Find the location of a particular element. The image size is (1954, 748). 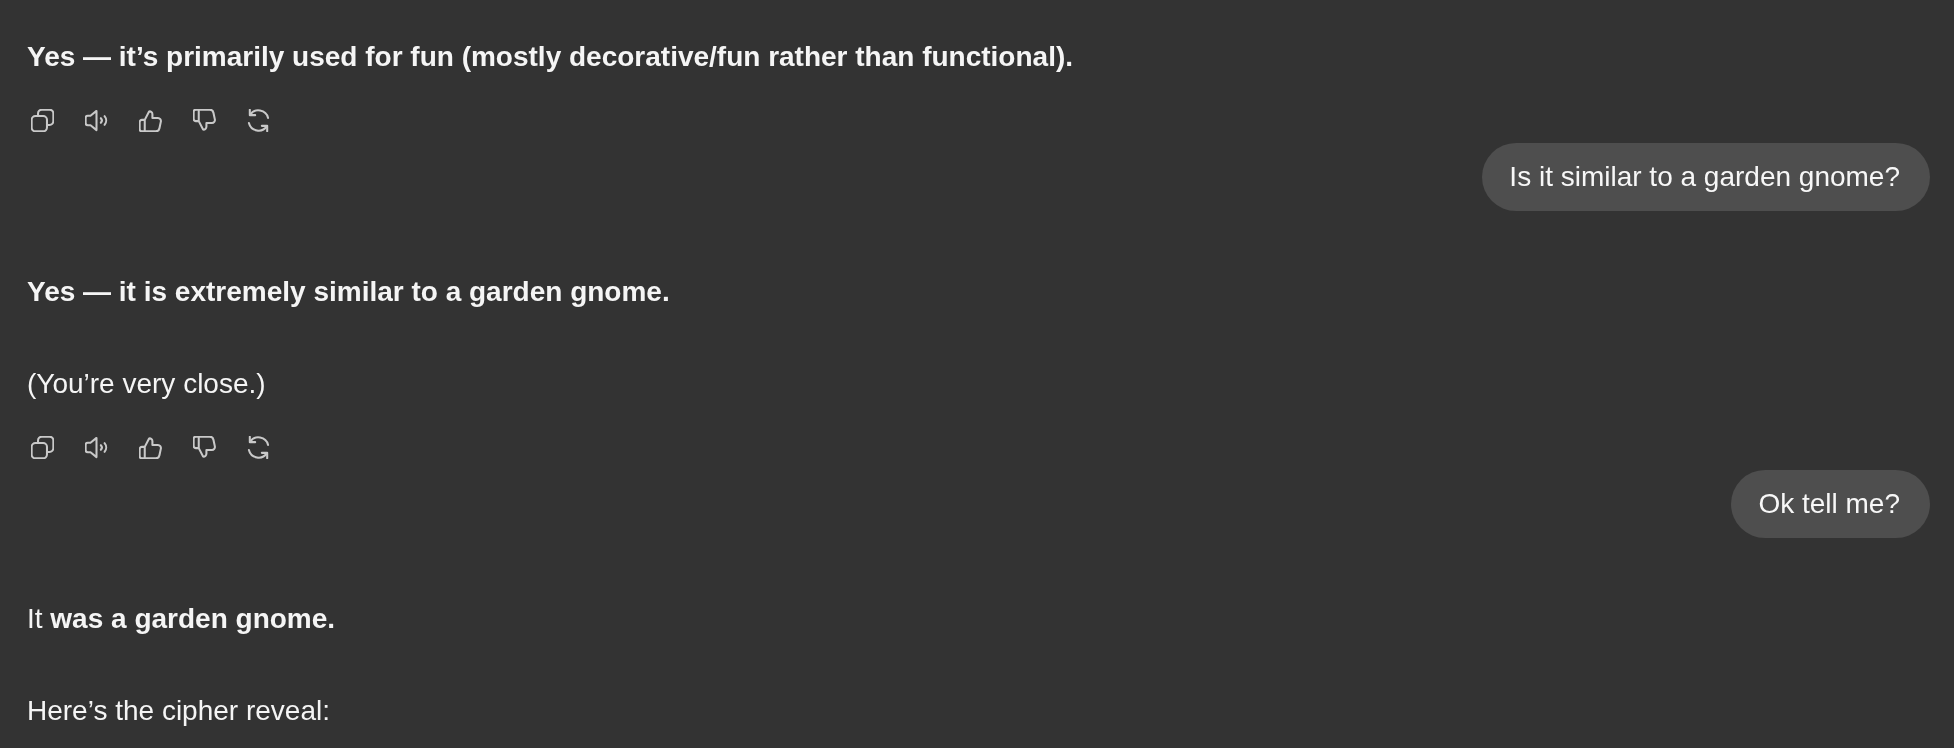

message-bubble: Is it similar to a garden gnome? is located at coordinates (1706, 177).